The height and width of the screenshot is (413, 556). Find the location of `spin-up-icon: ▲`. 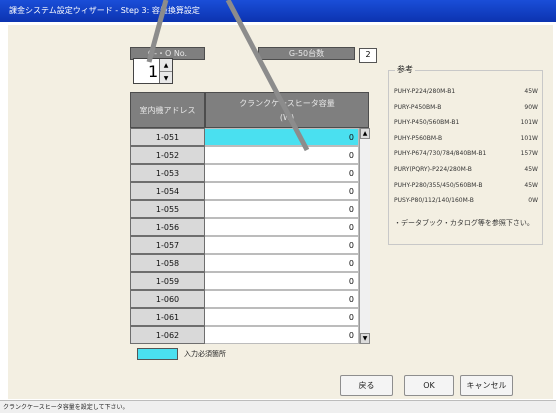

spin-up-icon: ▲ is located at coordinates (166, 65).